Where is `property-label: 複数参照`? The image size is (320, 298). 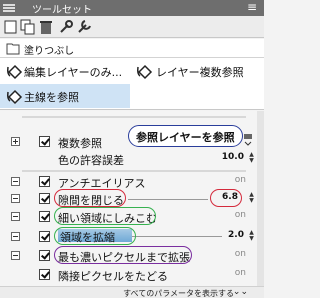
property-label: 複数参照 is located at coordinates (80, 143).